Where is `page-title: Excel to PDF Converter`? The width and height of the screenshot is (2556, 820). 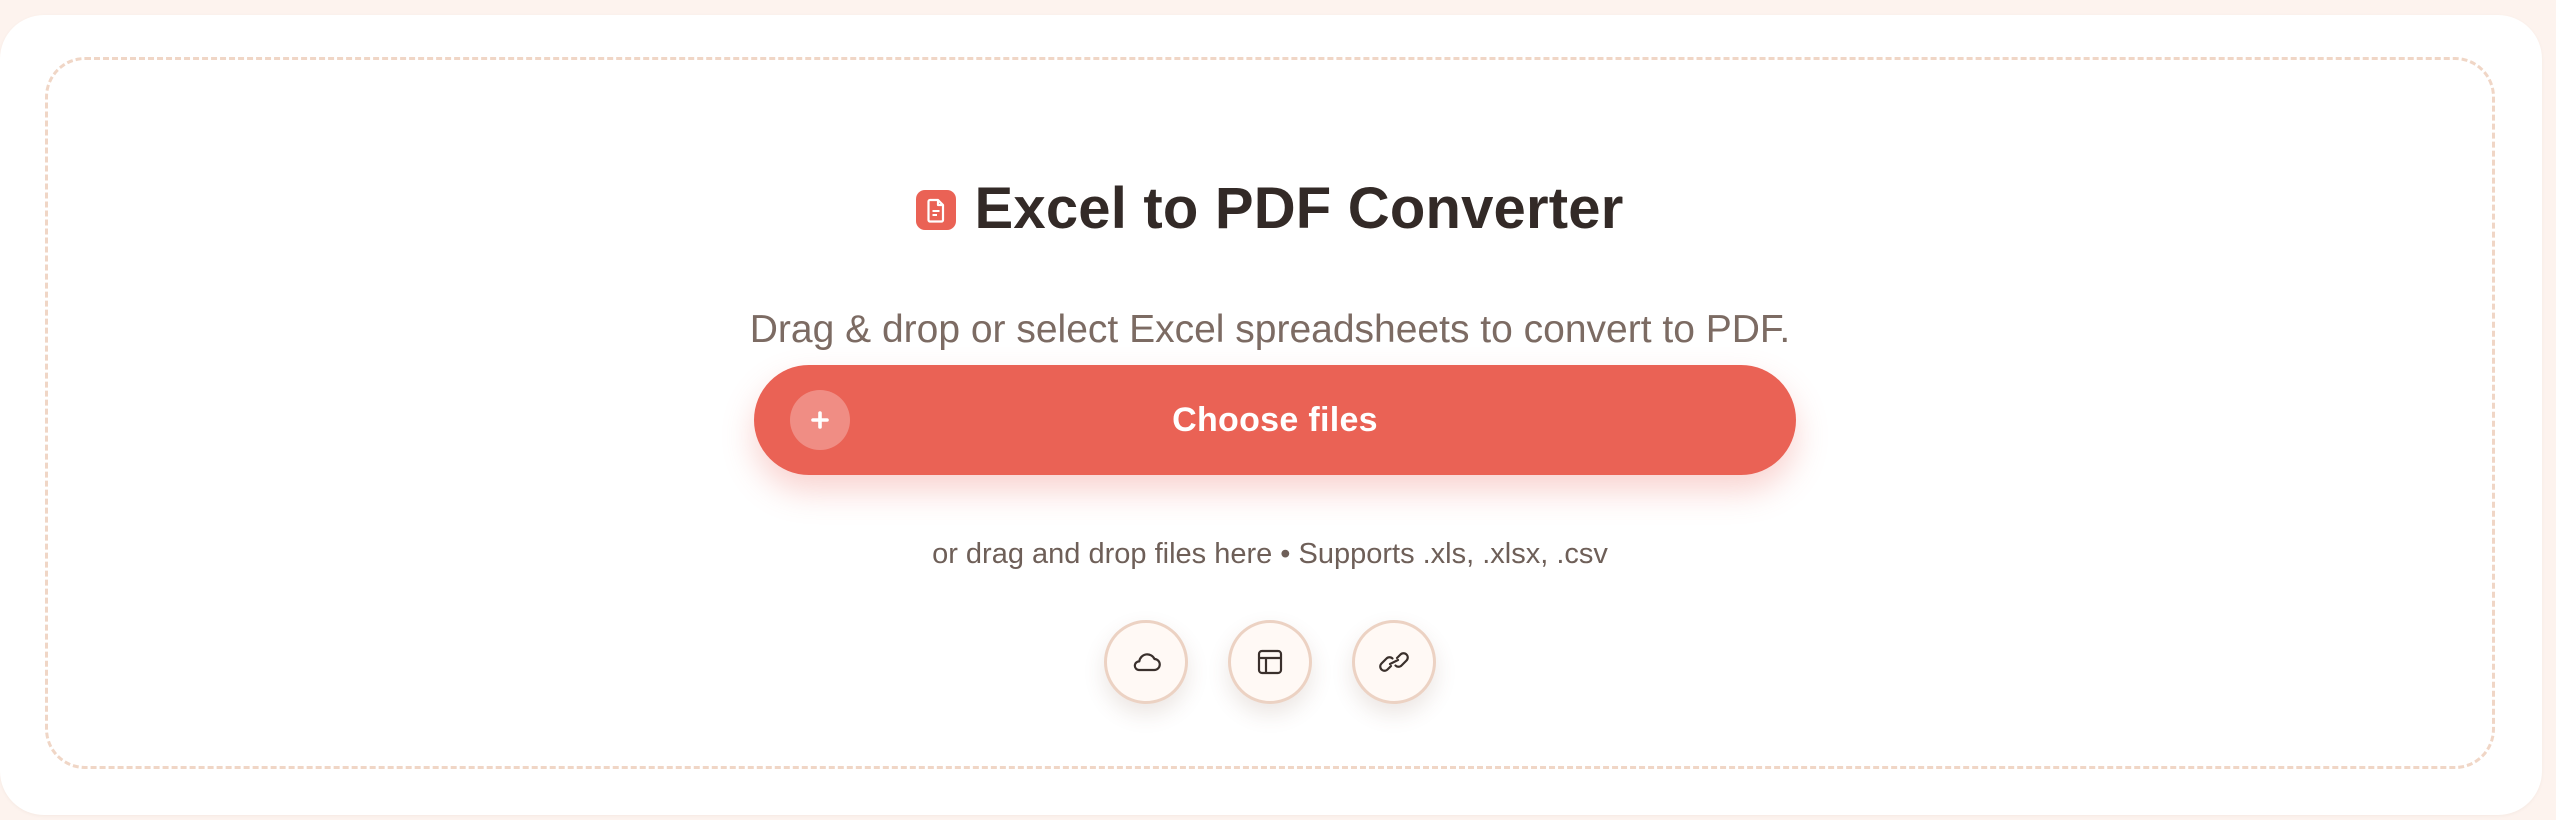 page-title: Excel to PDF Converter is located at coordinates (1299, 208).